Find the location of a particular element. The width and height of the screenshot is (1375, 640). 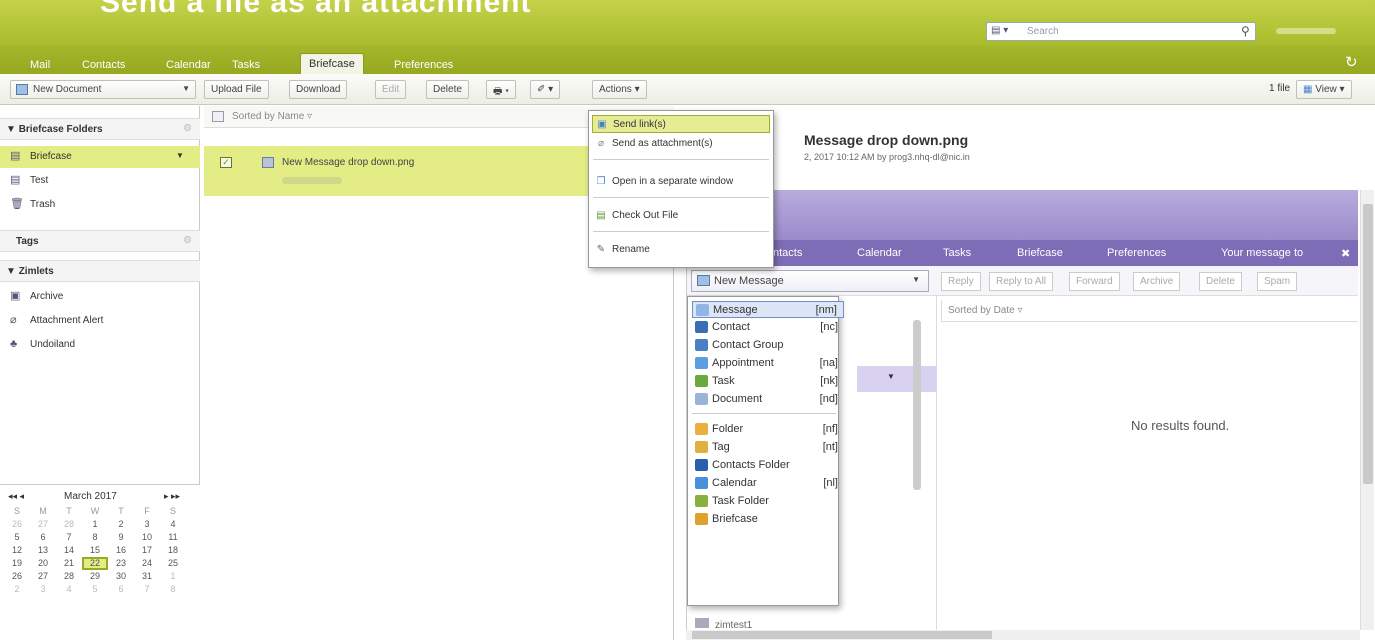

tab-mail: Mail is located at coordinates (40, 65).